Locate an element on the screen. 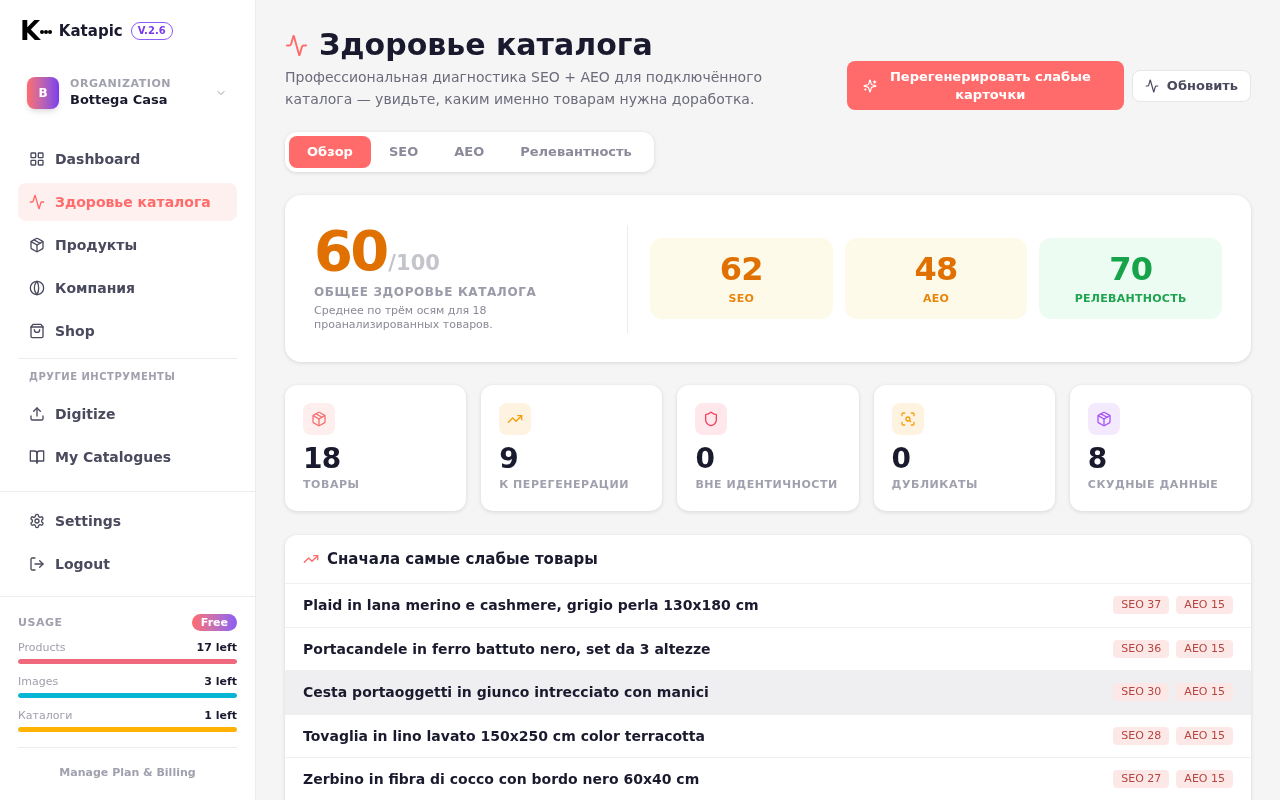  org-avatar: B is located at coordinates (43, 93).